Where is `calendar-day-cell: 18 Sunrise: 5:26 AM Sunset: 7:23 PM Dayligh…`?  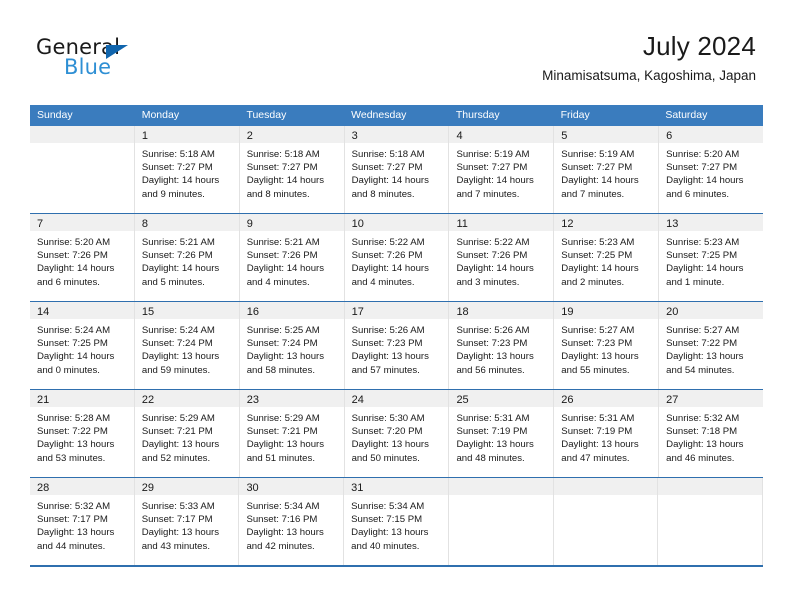
calendar-day-cell: 18 Sunrise: 5:26 AM Sunset: 7:23 PM Dayligh… is located at coordinates (502, 345).